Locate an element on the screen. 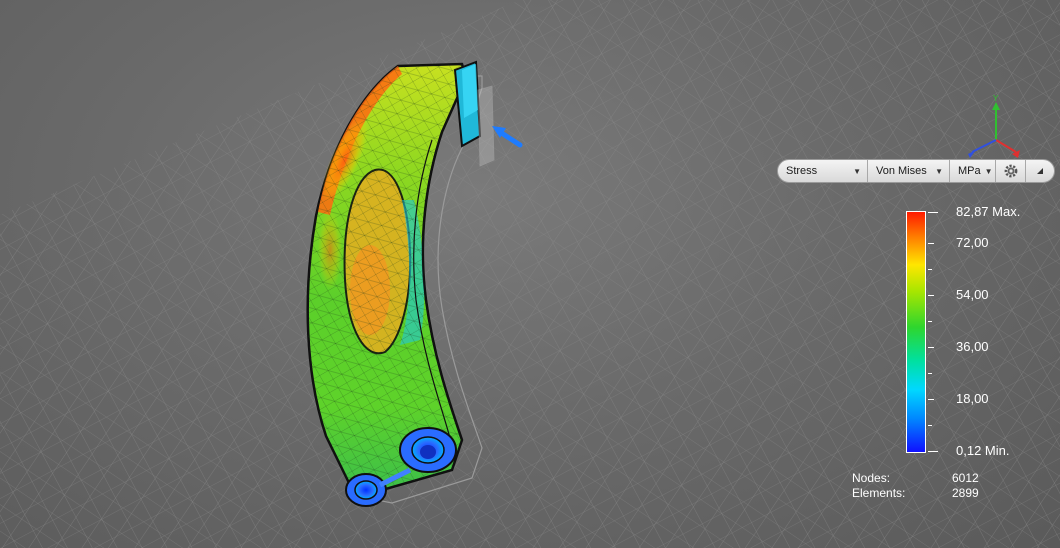 Image resolution: width=1060 pixels, height=548 pixels. bottom-lug-right is located at coordinates (428, 450).